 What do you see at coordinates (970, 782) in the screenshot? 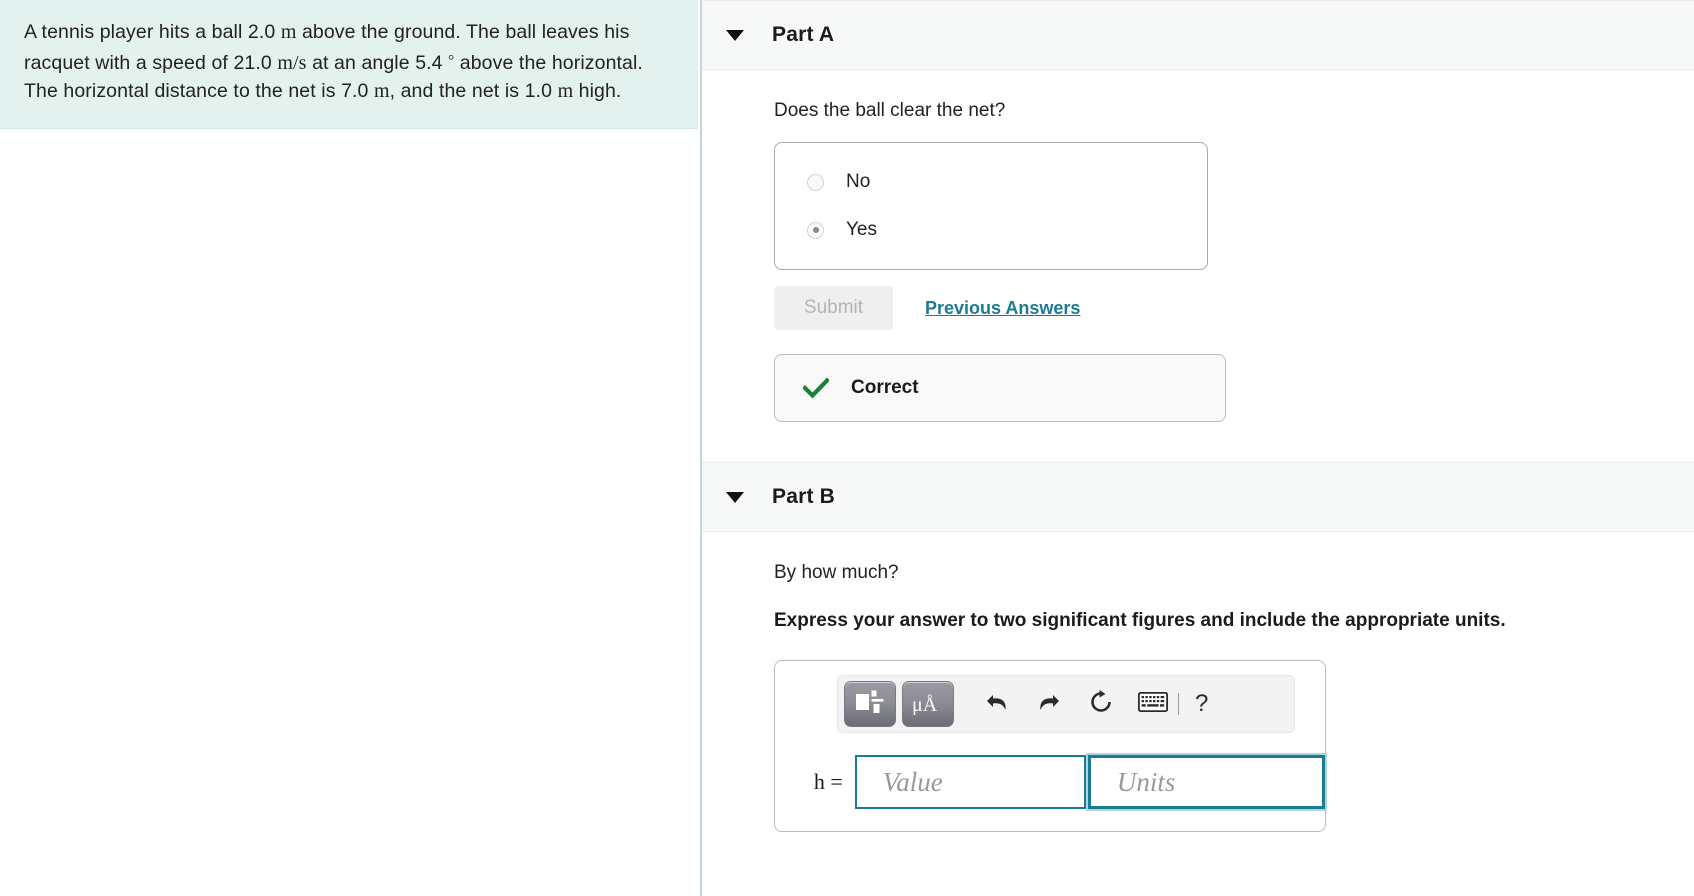
I see `value-input: Value` at bounding box center [970, 782].